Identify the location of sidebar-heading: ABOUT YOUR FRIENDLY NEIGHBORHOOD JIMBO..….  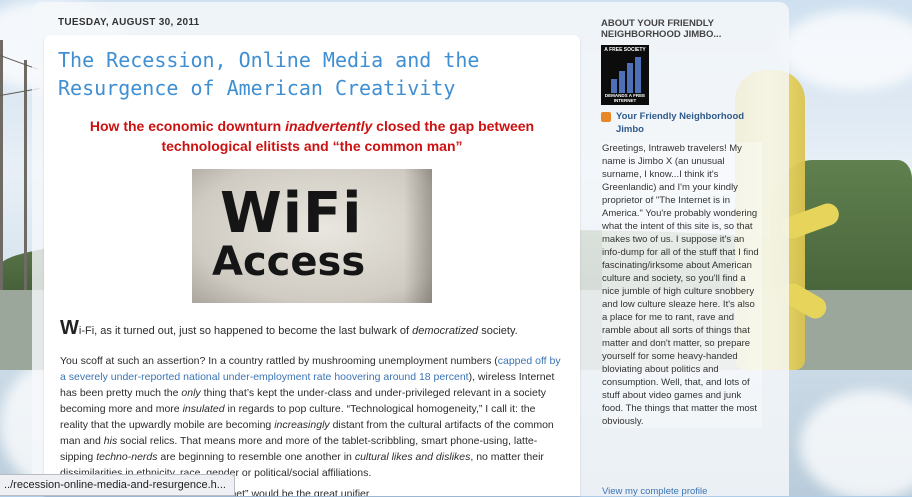
(661, 29).